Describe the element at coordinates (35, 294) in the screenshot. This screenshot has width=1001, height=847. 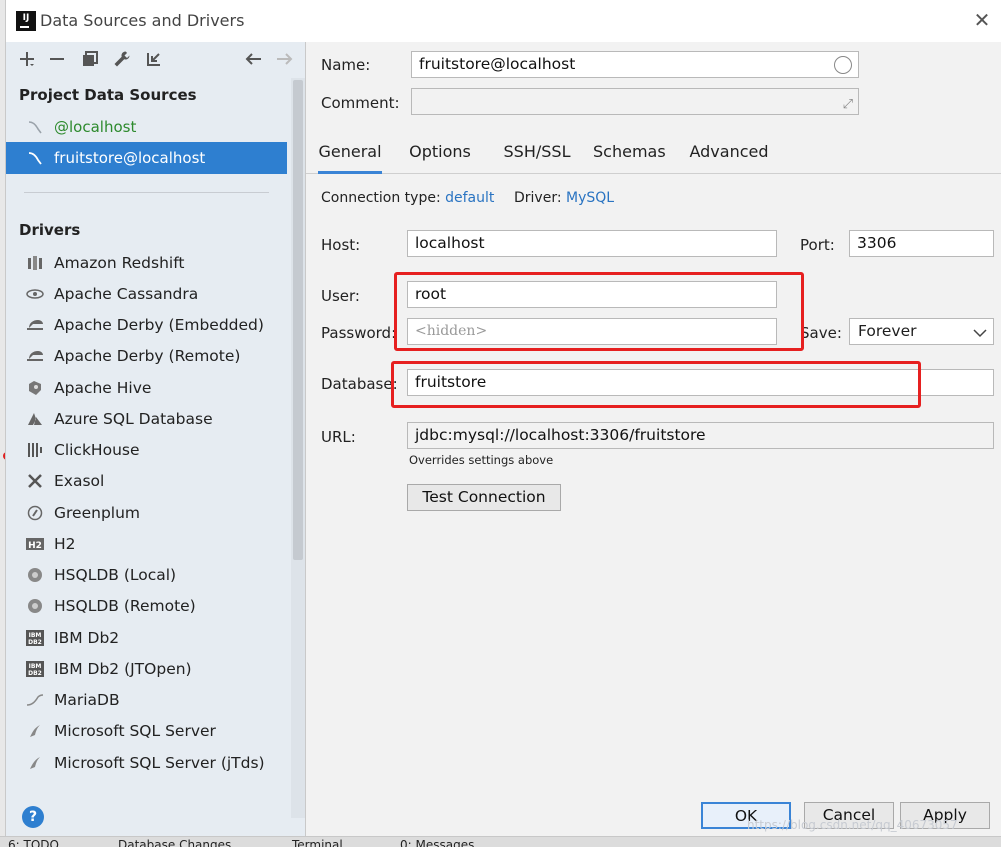
I see `cassandra-icon` at that location.